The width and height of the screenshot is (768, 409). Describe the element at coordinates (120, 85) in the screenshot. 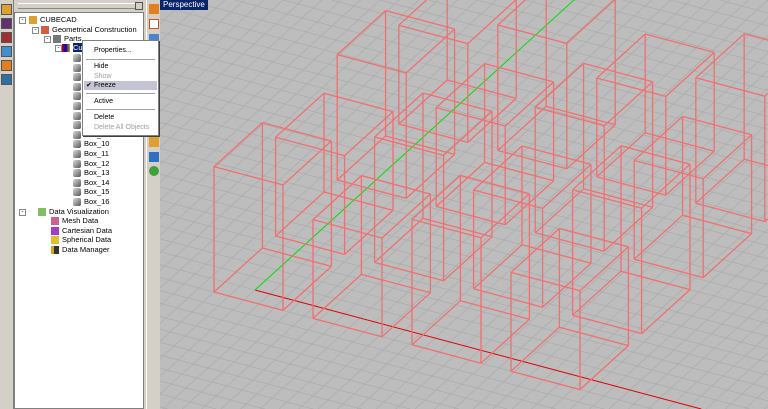

I see `menu-item-freeze: ✔ Freeze` at that location.